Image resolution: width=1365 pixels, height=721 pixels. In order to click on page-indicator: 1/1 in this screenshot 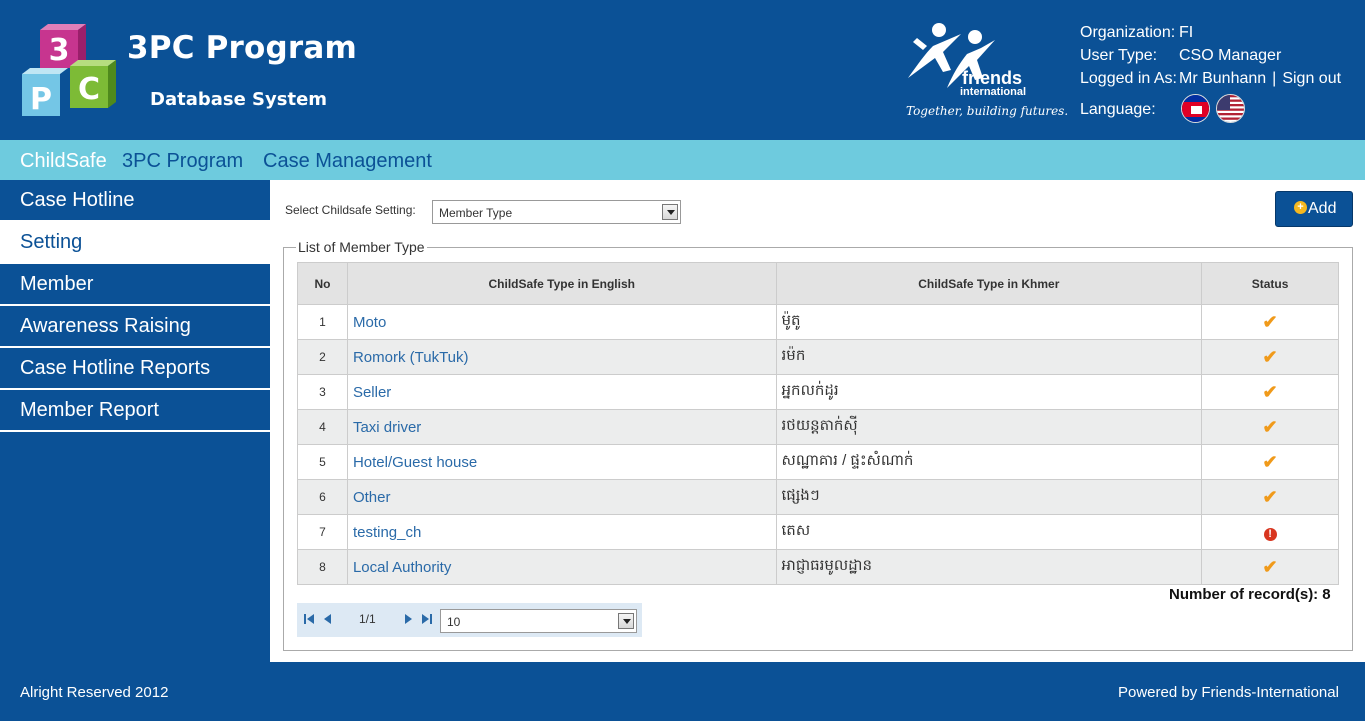, I will do `click(367, 619)`.